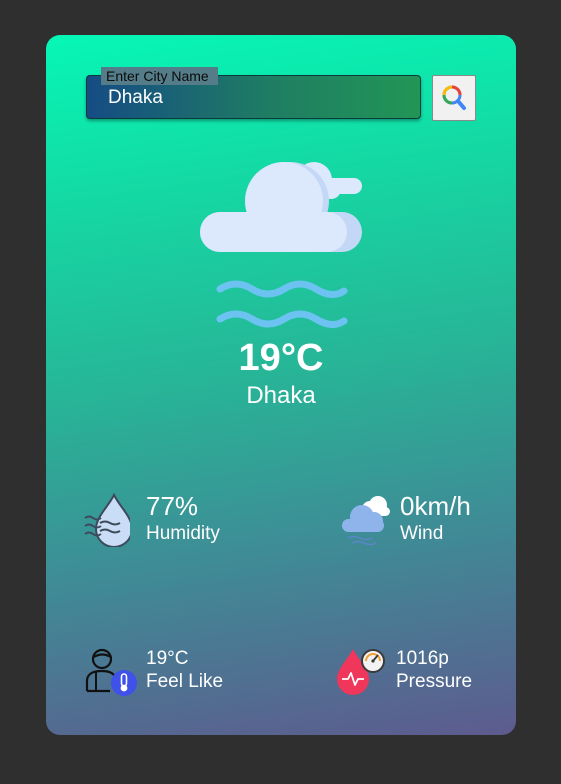 The width and height of the screenshot is (561, 784). Describe the element at coordinates (422, 533) in the screenshot. I see `wind-label: Wind` at that location.